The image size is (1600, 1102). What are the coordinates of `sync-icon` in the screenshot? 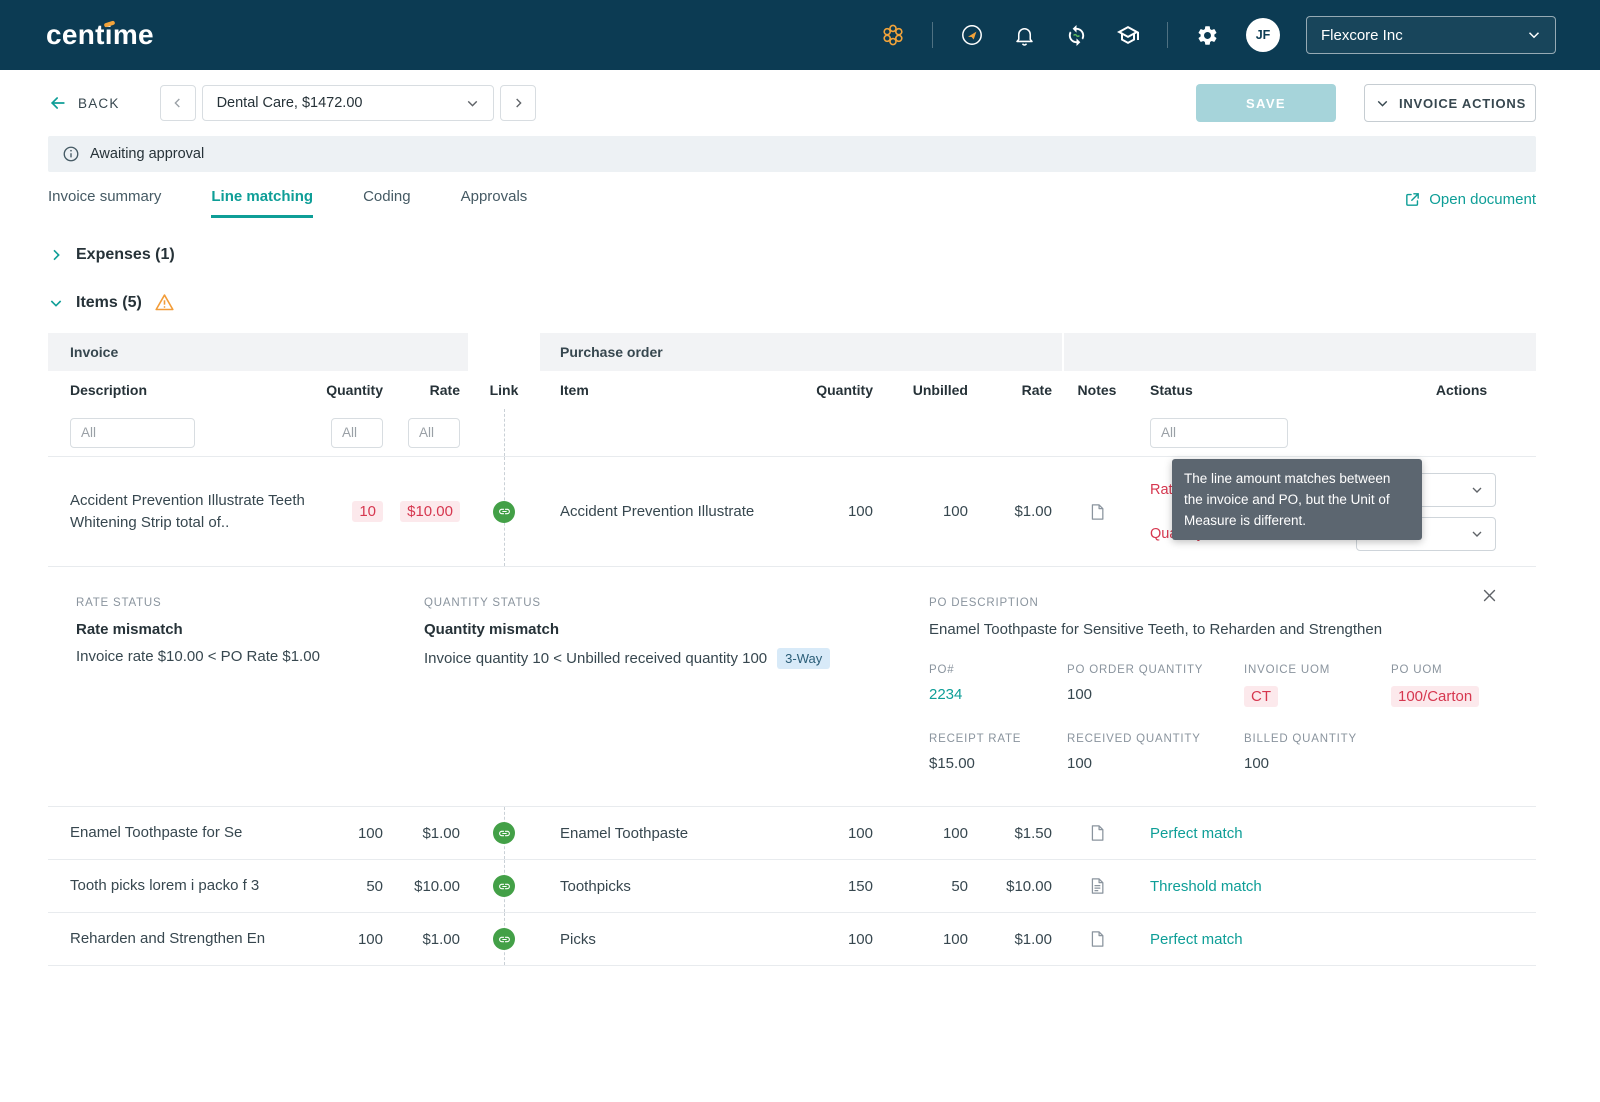 It's located at (1076, 35).